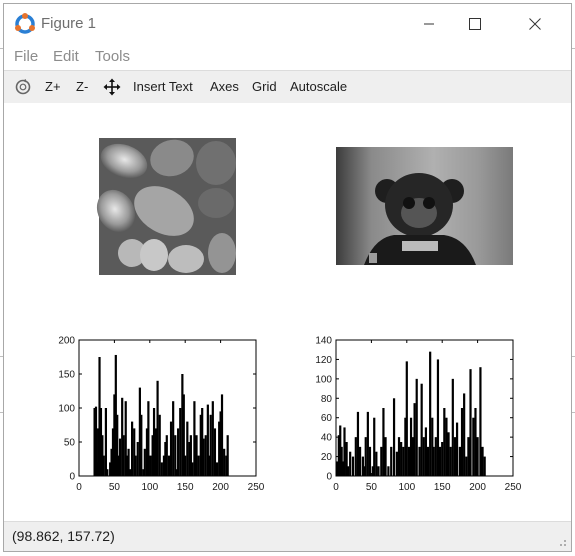 This screenshot has width=575, height=556. I want to click on figure-toolbar: Z+ Z- Insert Text Axes Grid Autoscale, so click(287, 87).